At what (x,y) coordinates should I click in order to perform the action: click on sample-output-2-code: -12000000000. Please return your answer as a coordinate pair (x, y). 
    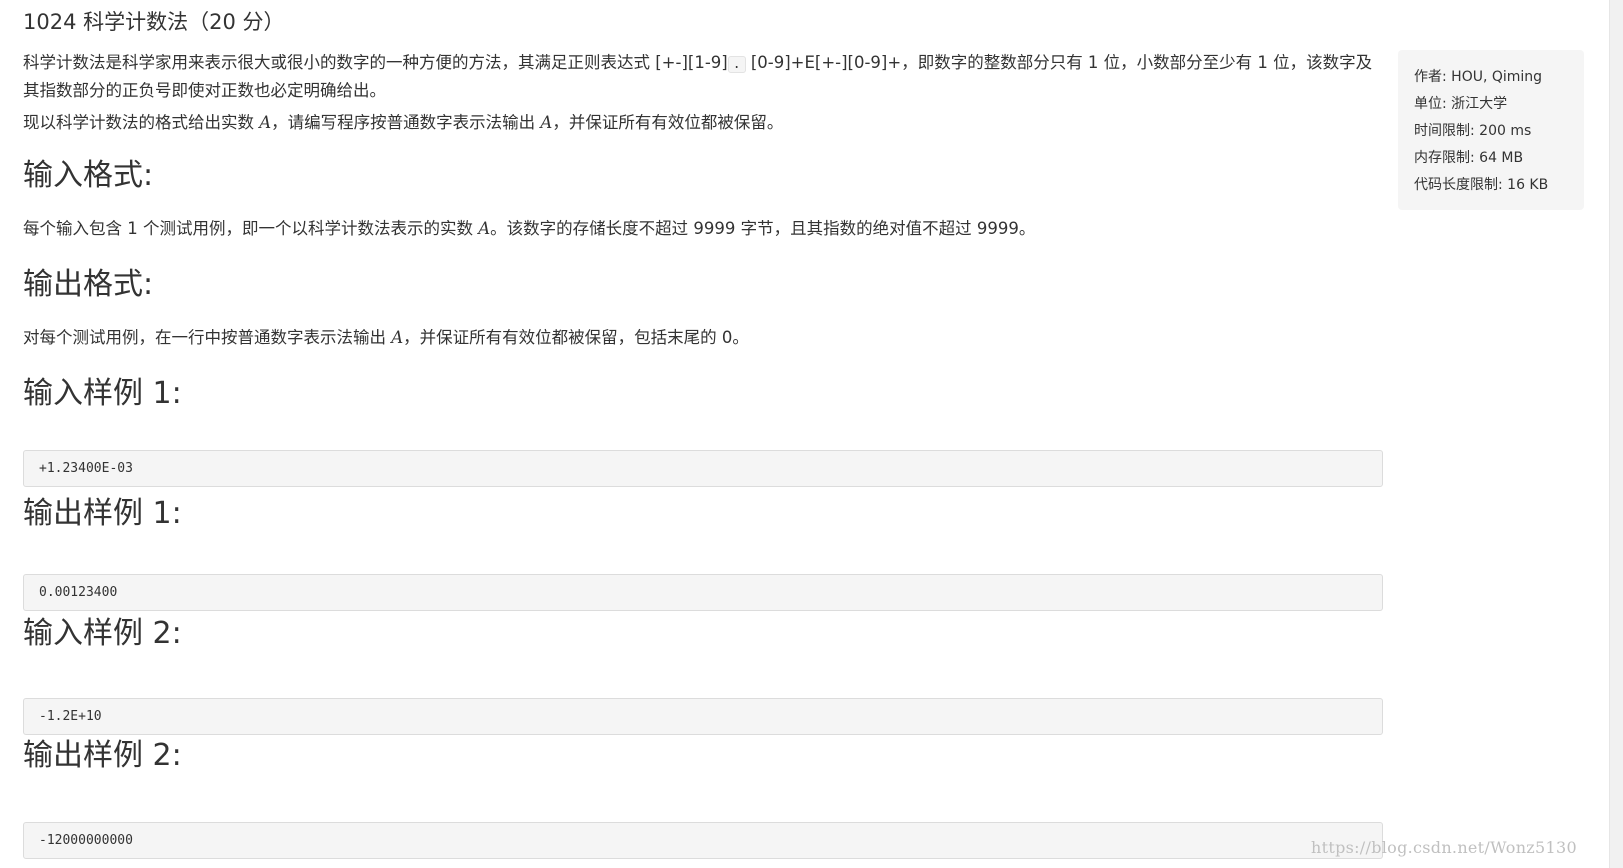
    Looking at the image, I should click on (703, 840).